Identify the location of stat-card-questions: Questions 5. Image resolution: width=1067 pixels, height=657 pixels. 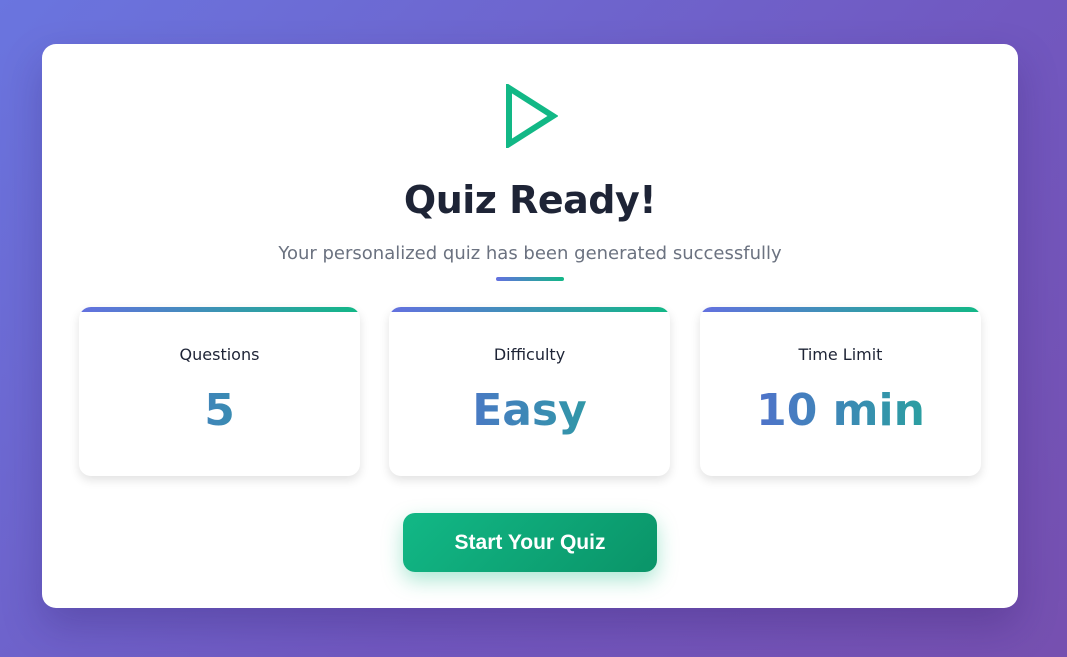
(219, 391).